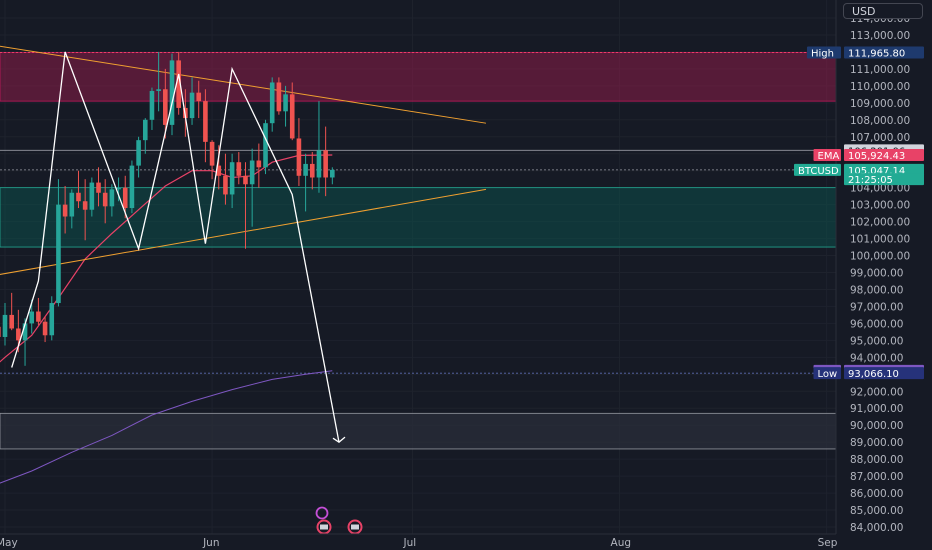 The height and width of the screenshot is (550, 932). What do you see at coordinates (9, 543) in the screenshot?
I see `time-tick-label: May` at bounding box center [9, 543].